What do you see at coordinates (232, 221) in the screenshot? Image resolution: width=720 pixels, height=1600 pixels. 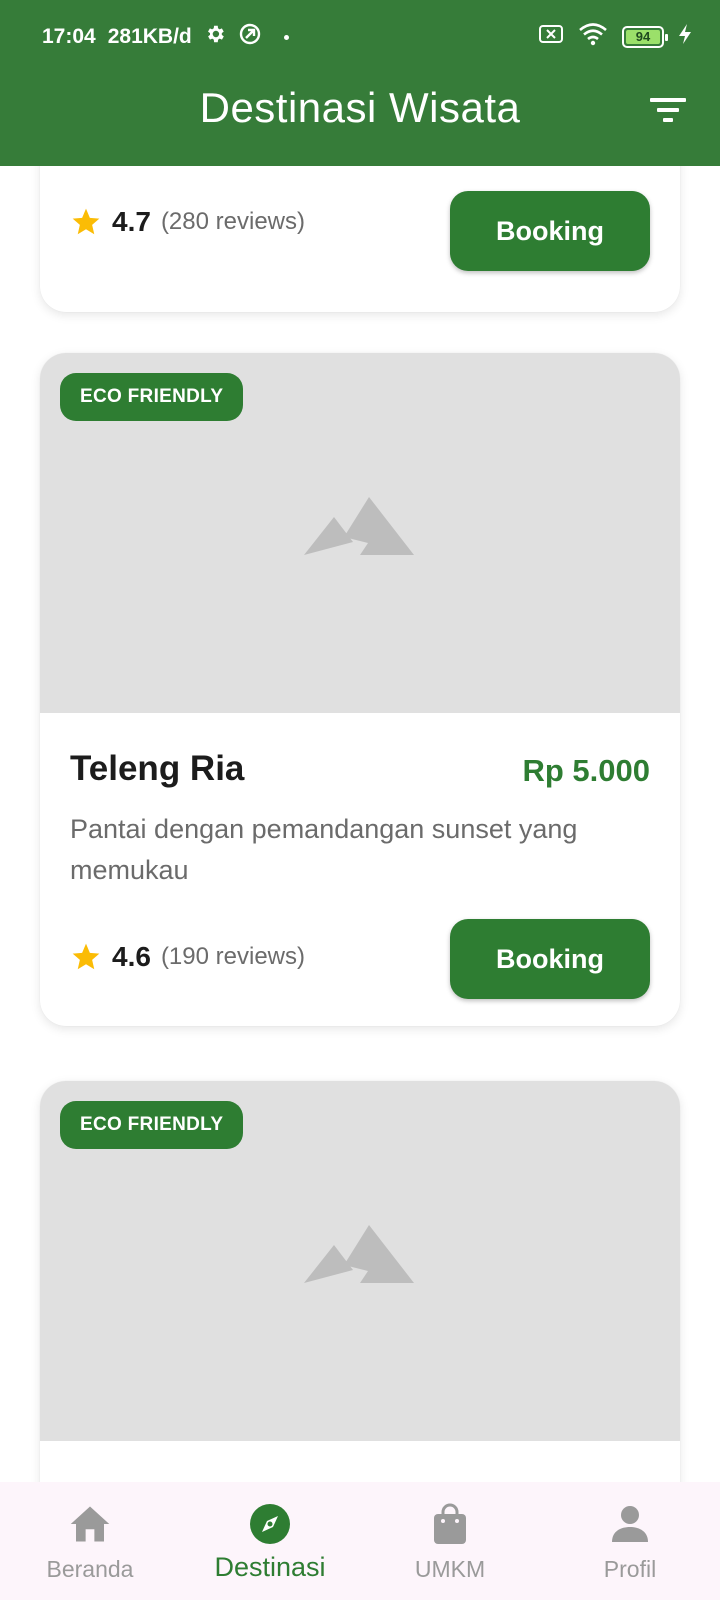 I see `review-count: (280 reviews)` at bounding box center [232, 221].